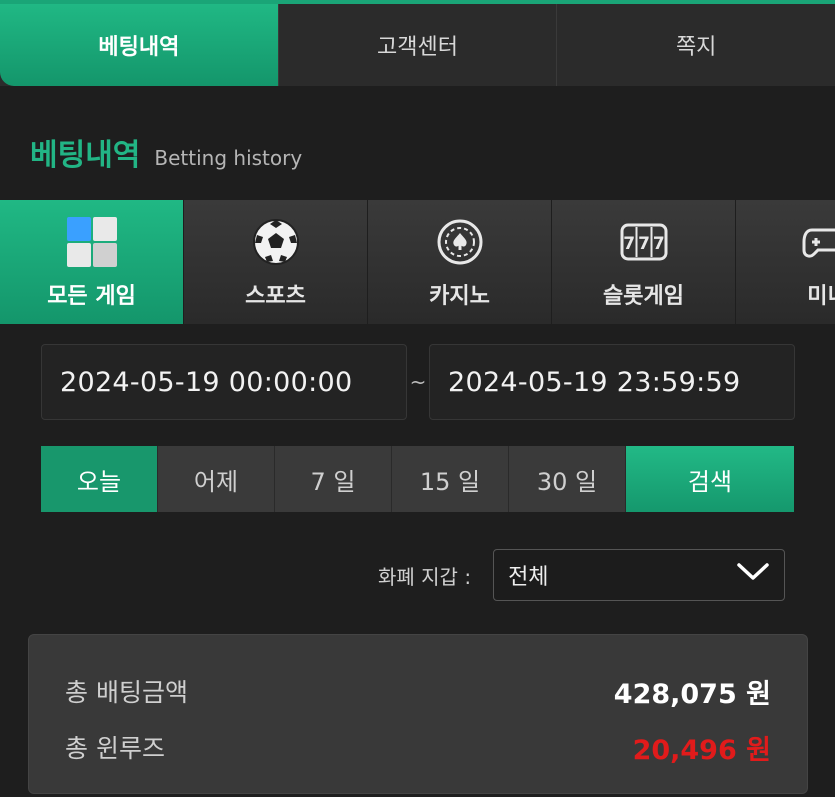 This screenshot has height=797, width=835. What do you see at coordinates (275, 296) in the screenshot?
I see `game-tab-label: 스포츠` at bounding box center [275, 296].